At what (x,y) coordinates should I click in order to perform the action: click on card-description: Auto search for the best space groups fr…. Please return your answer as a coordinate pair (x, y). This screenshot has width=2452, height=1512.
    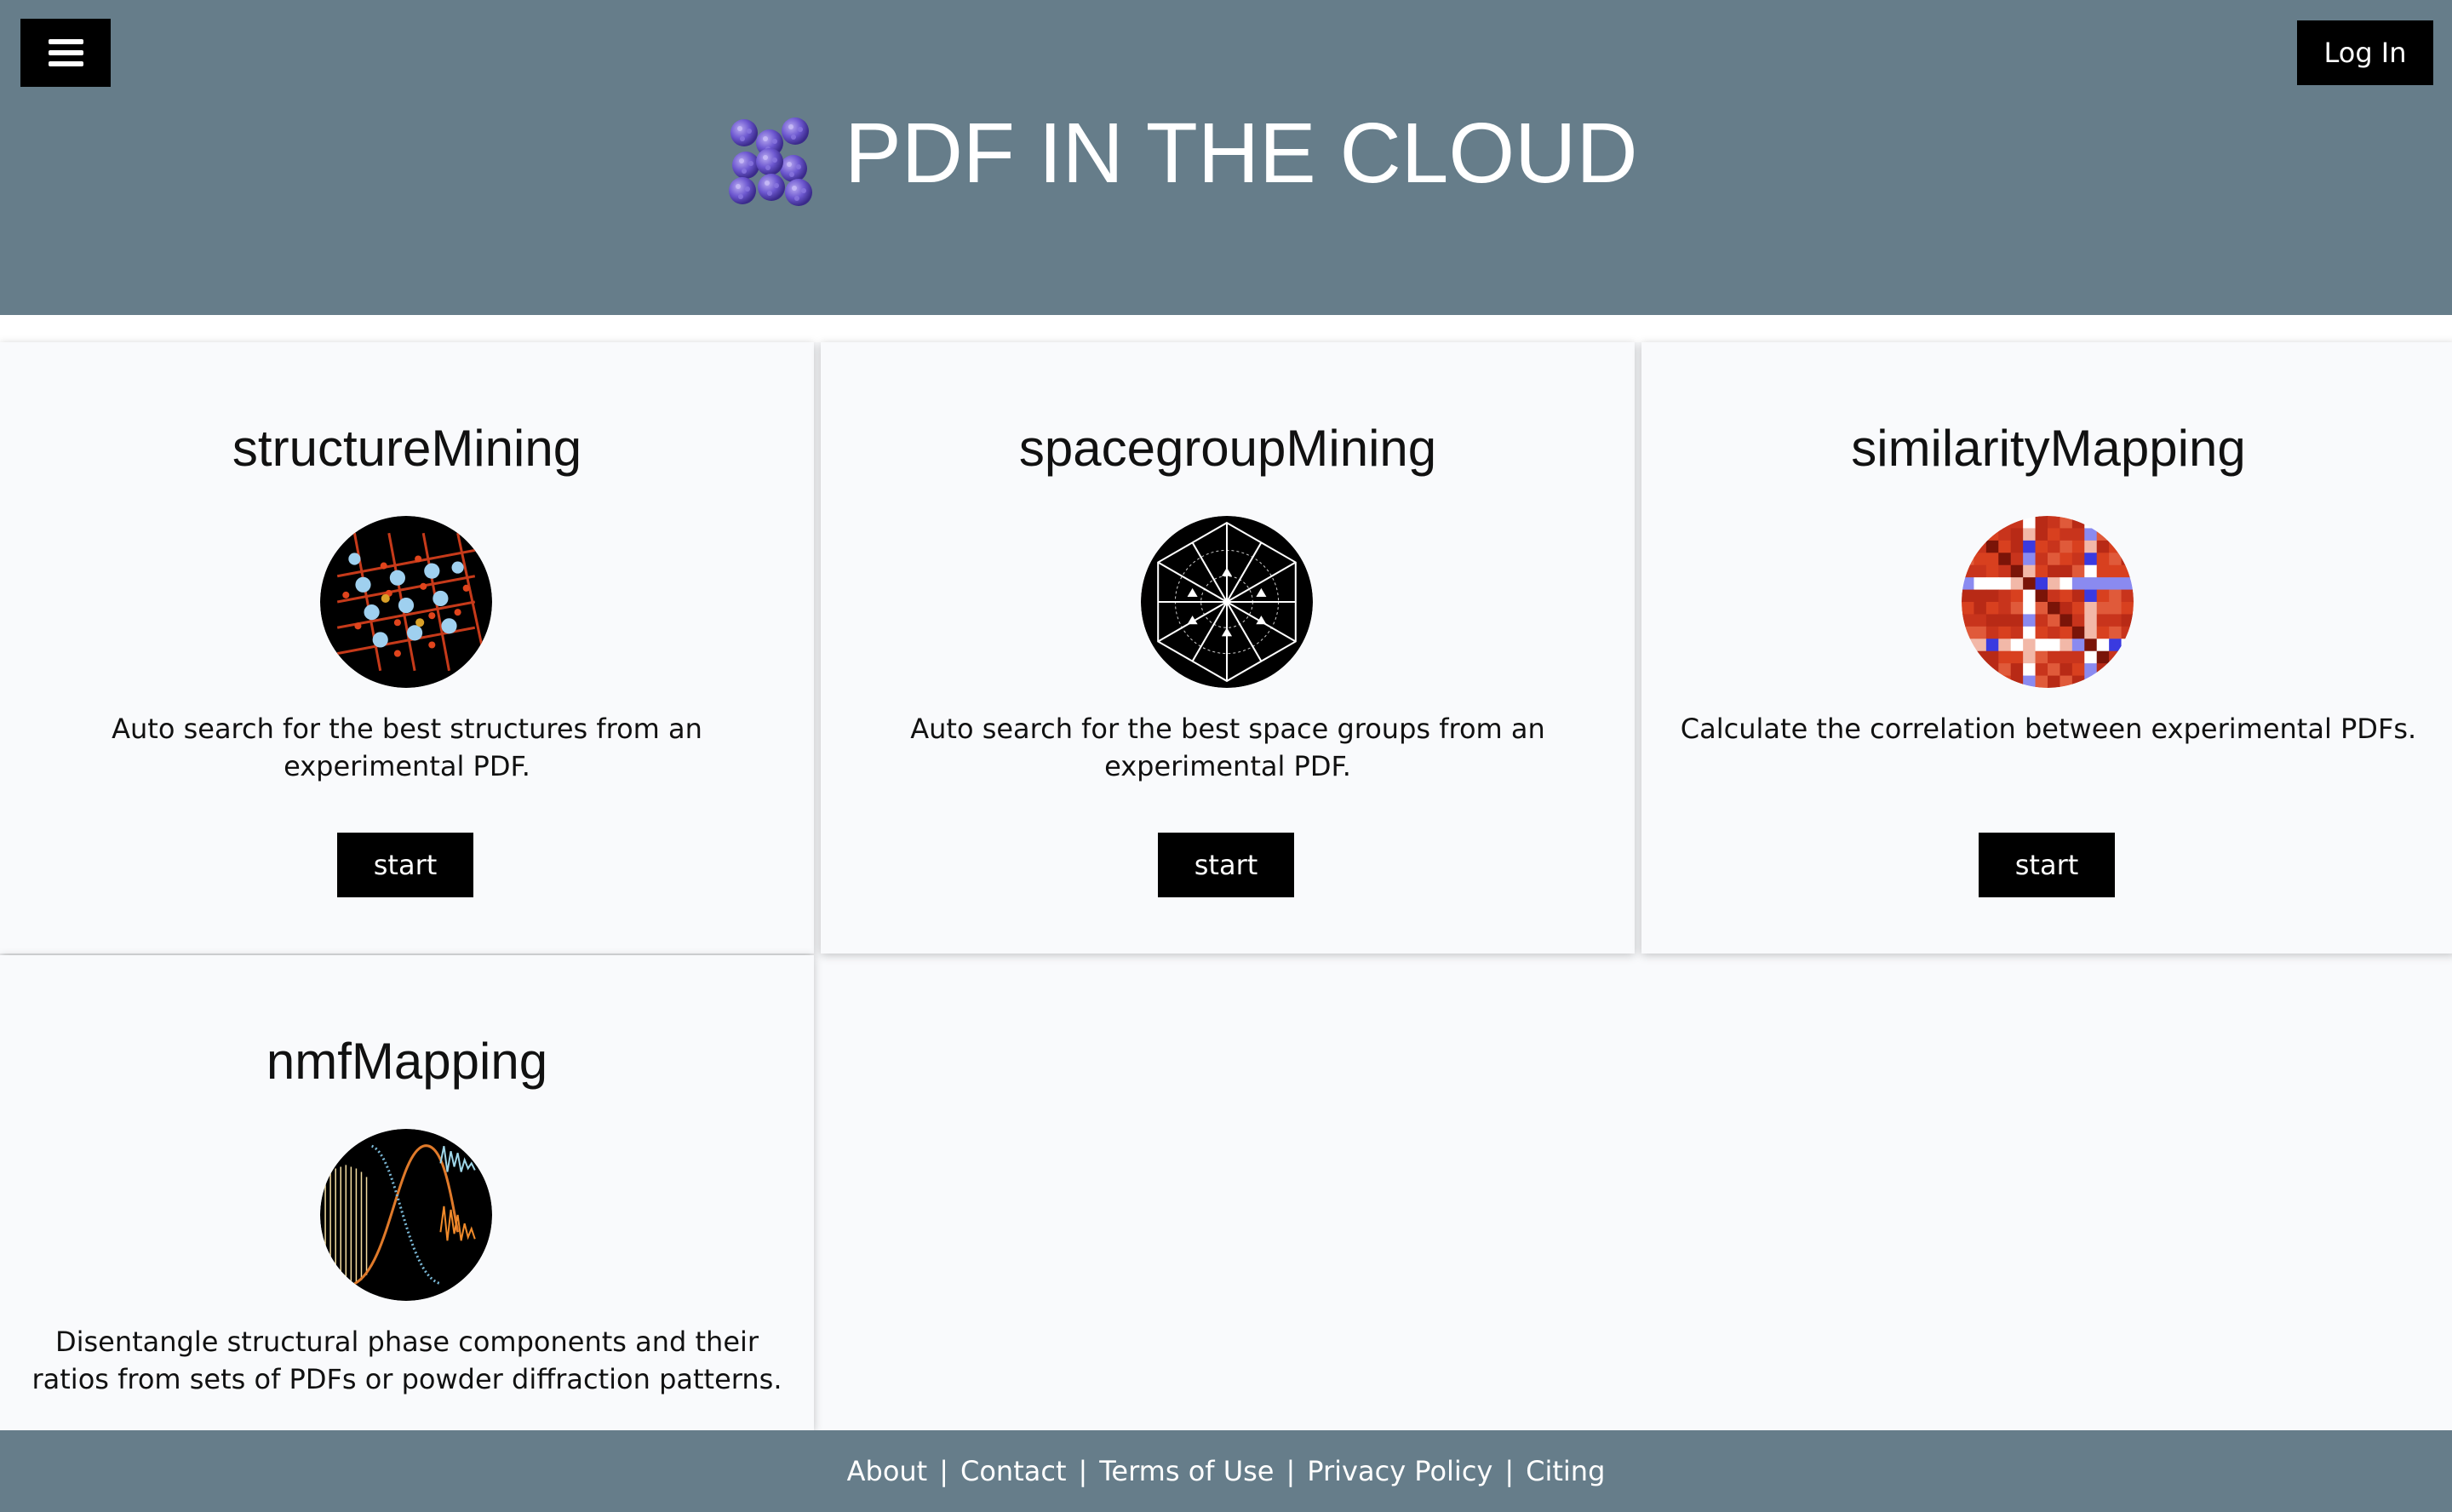
    Looking at the image, I should click on (1227, 747).